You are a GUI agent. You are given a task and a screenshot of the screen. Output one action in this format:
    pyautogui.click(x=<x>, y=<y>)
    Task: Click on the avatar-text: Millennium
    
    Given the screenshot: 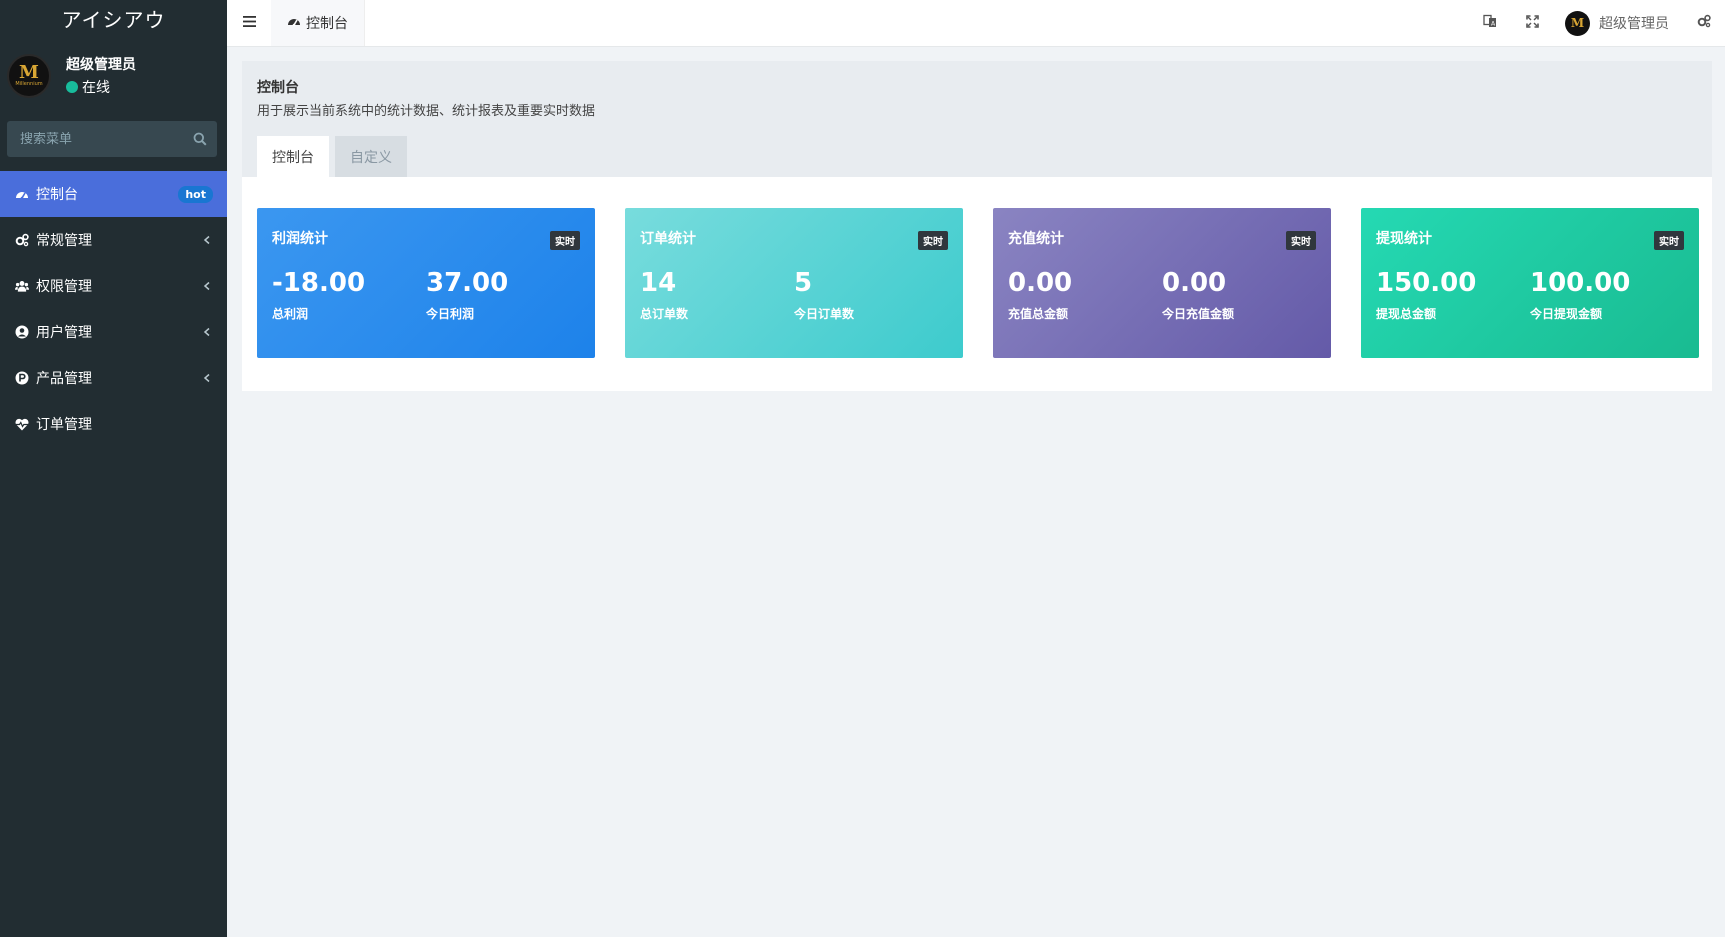 What is the action you would take?
    pyautogui.click(x=29, y=83)
    